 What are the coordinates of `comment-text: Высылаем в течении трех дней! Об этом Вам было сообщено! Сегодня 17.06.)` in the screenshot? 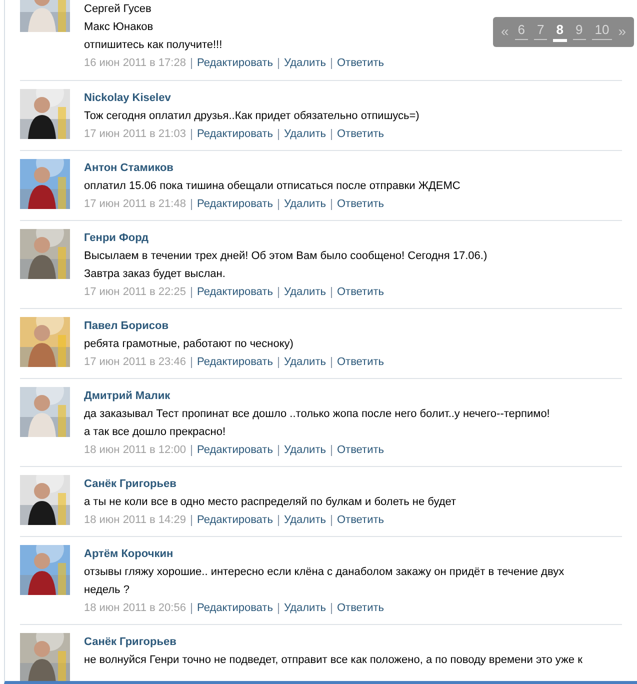 It's located at (286, 256).